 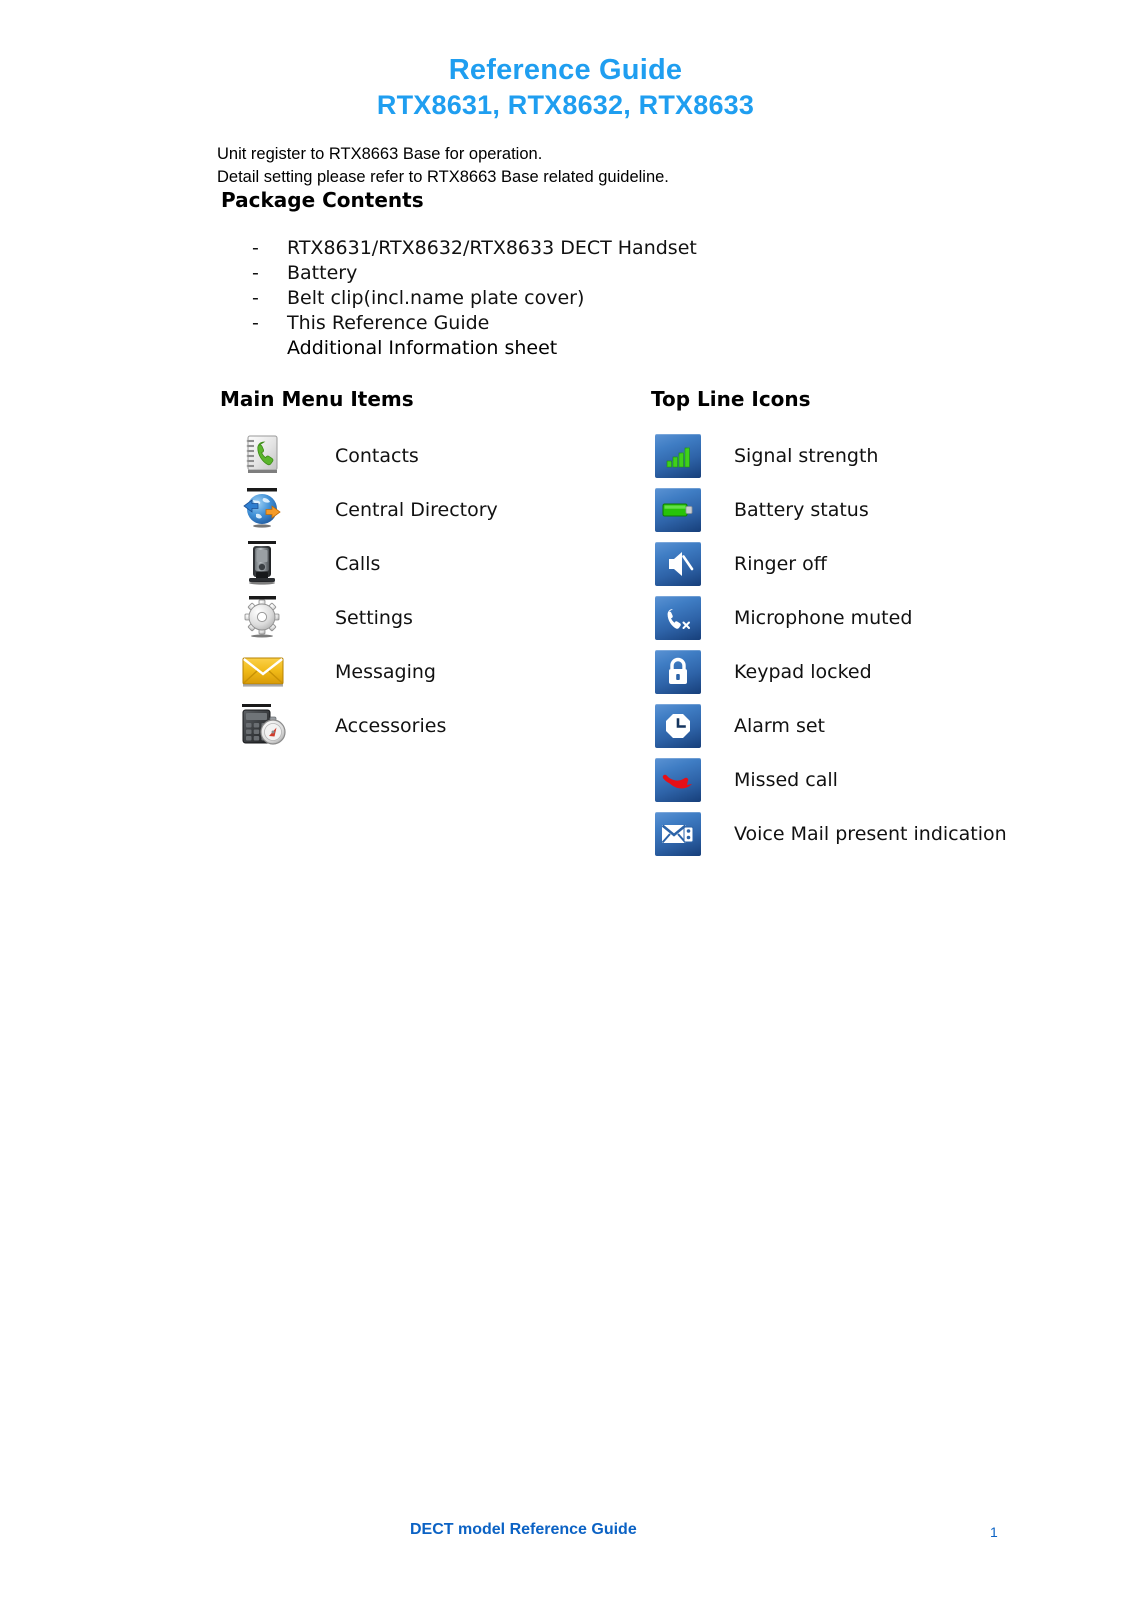 I want to click on battery-status-tile, so click(x=678, y=510).